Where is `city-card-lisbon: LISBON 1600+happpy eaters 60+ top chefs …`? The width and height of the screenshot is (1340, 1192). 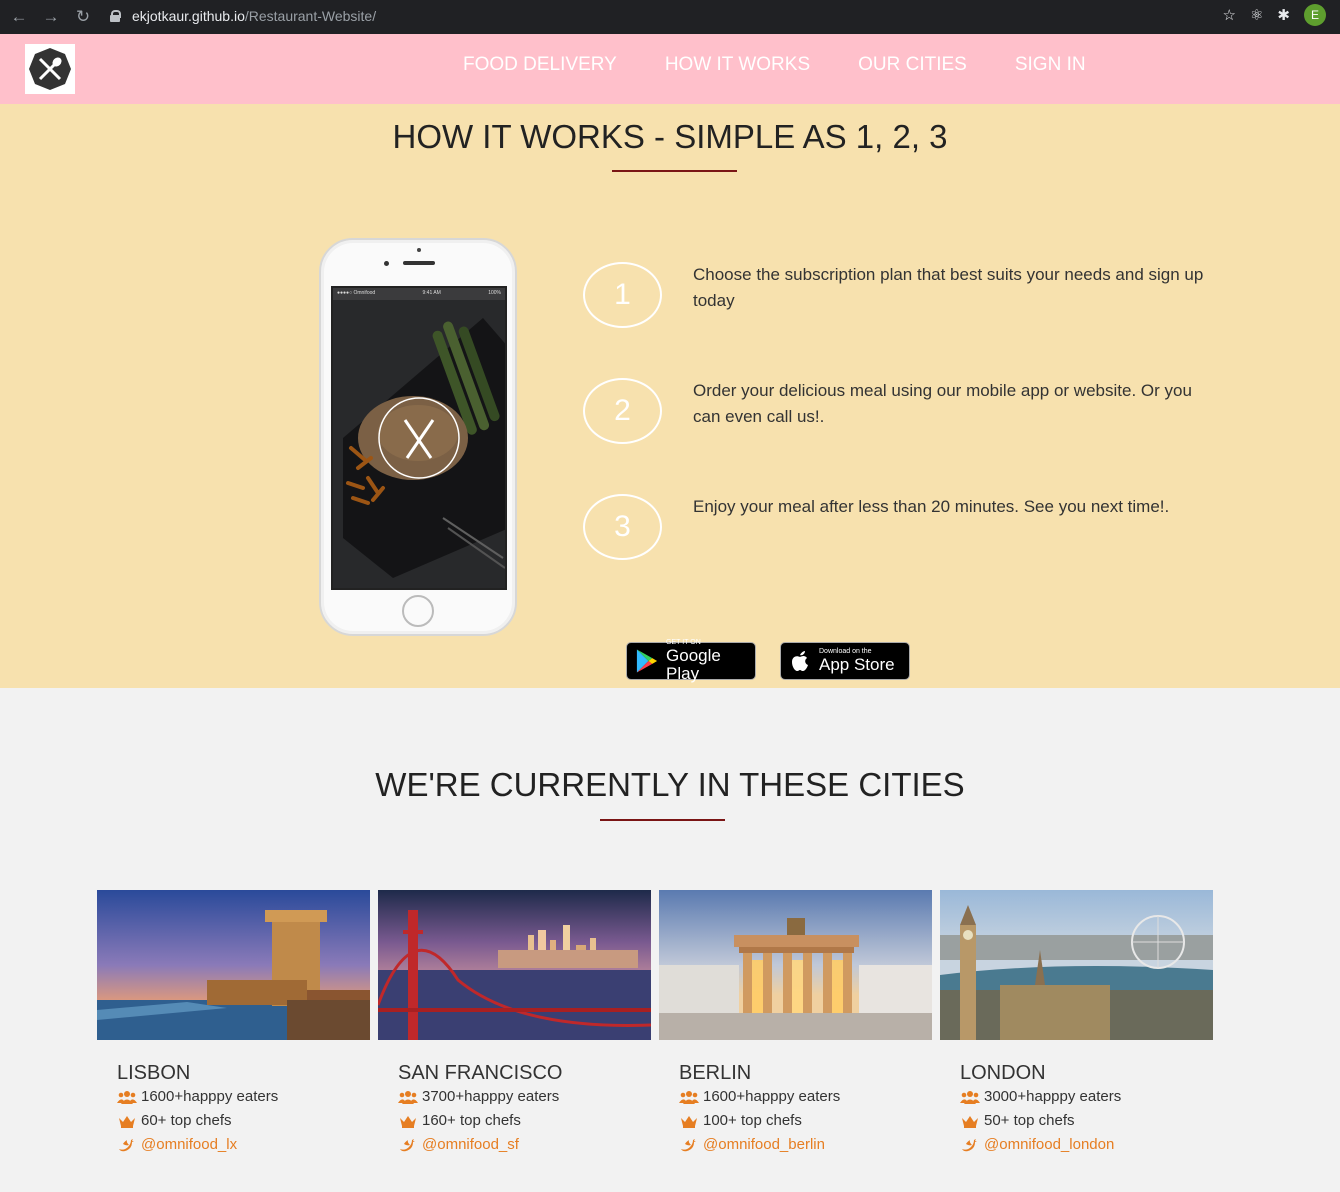 city-card-lisbon: LISBON 1600+happpy eaters 60+ top chefs … is located at coordinates (233, 1023).